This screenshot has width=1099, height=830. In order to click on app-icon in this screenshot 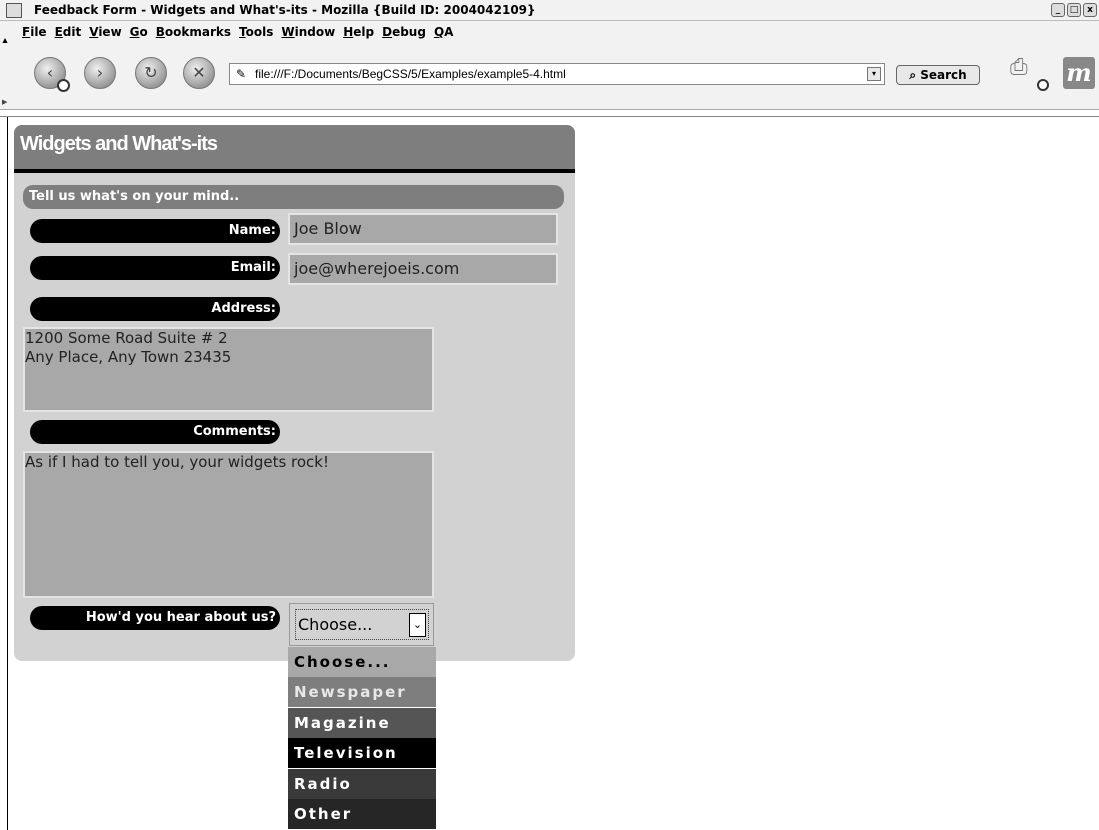, I will do `click(14, 10)`.